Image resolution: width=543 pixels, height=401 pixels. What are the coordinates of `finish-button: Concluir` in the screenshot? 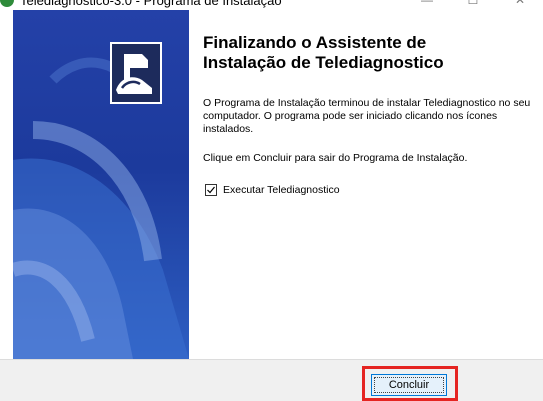 It's located at (409, 385).